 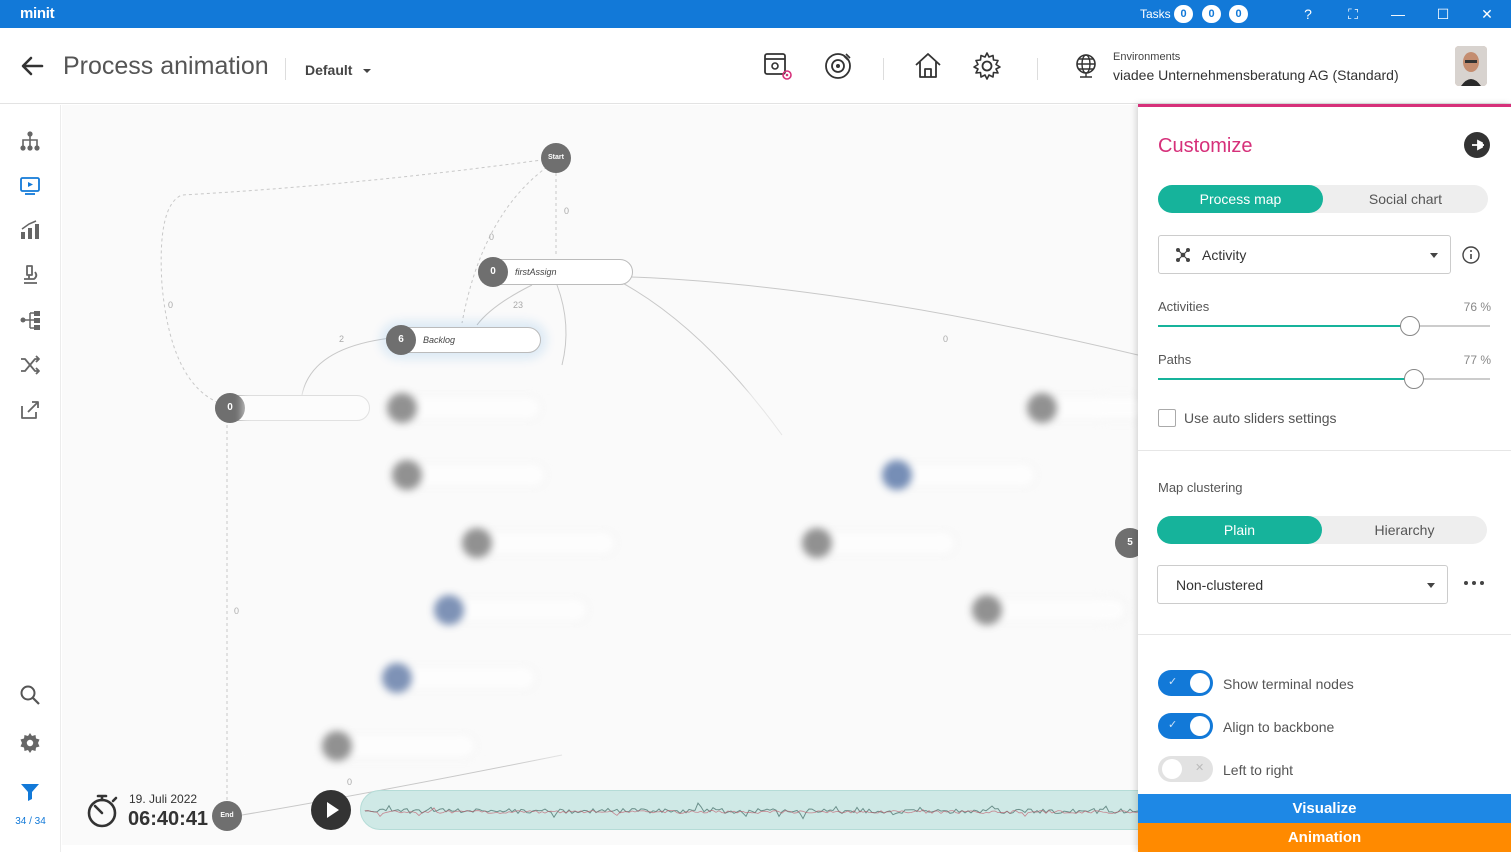 What do you see at coordinates (1185, 683) in the screenshot?
I see `show-terminal-nodes-toggle: ✓` at bounding box center [1185, 683].